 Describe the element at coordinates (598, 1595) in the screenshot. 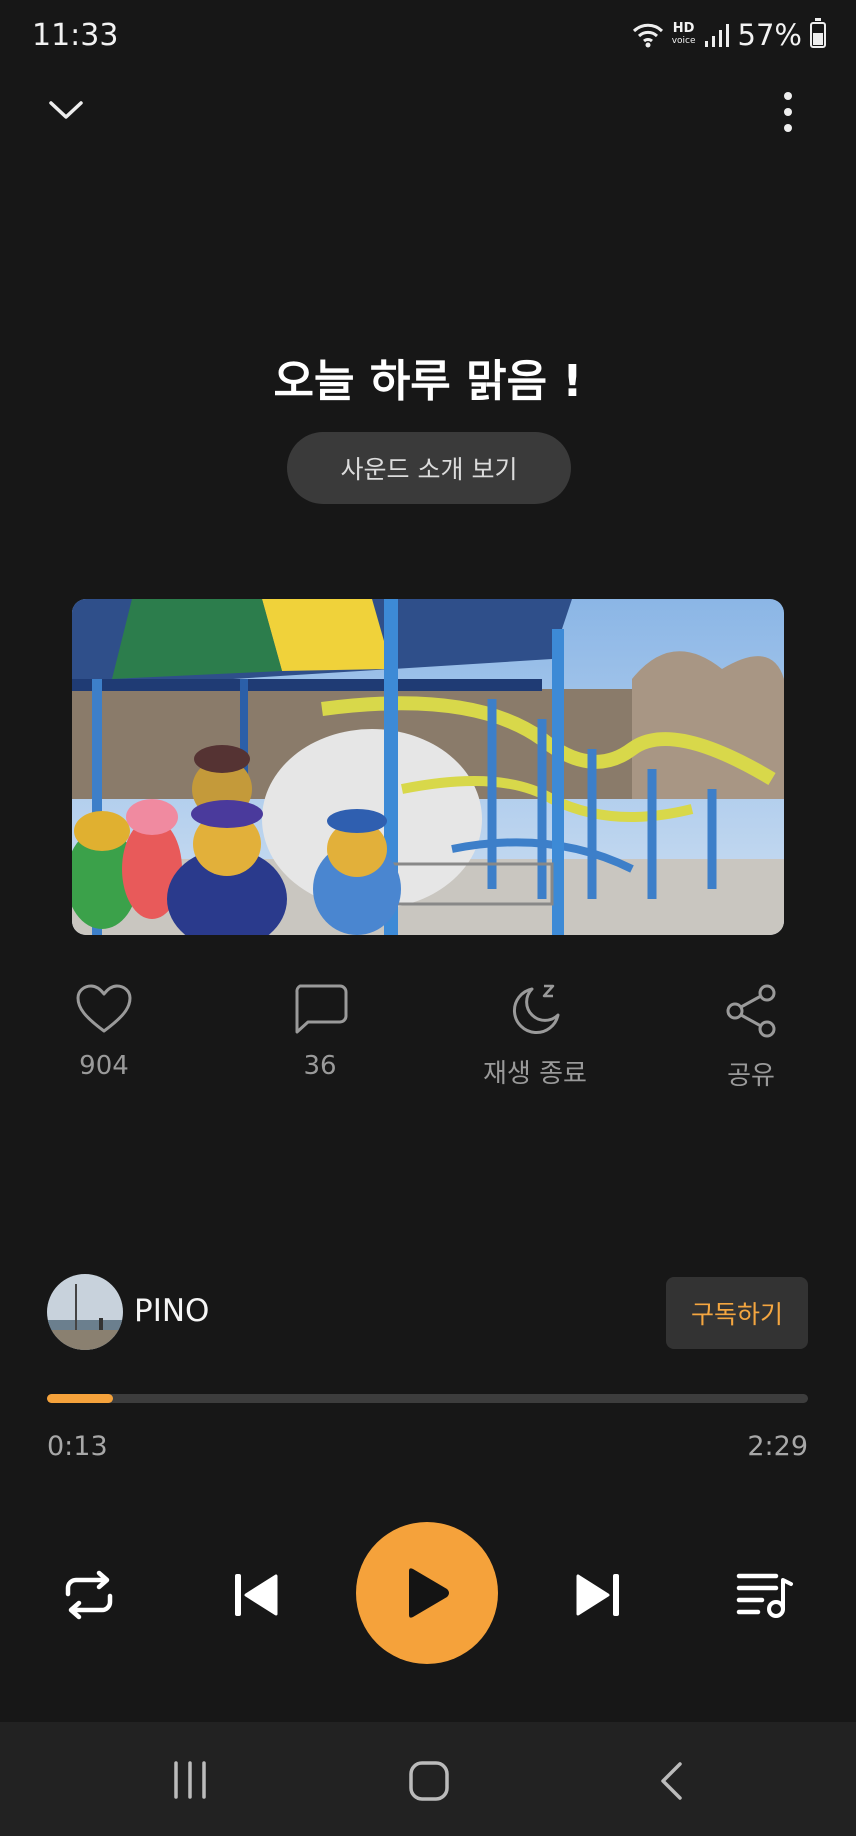

I see `next-track-icon` at that location.